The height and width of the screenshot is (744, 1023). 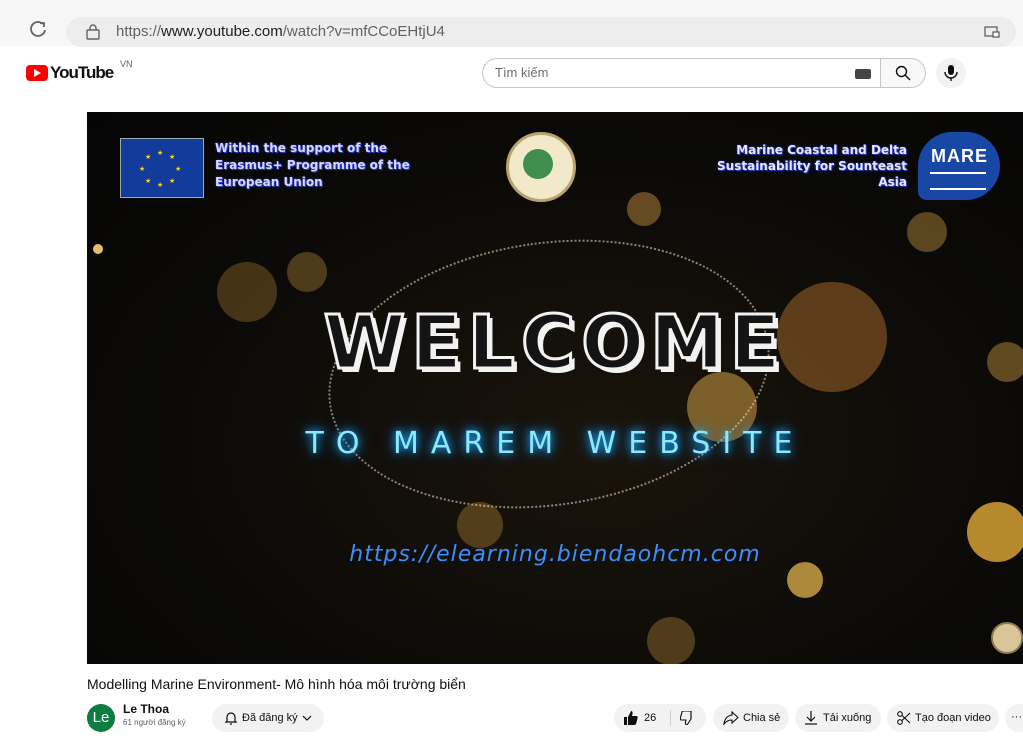 What do you see at coordinates (93, 32) in the screenshot?
I see `lock-icon` at bounding box center [93, 32].